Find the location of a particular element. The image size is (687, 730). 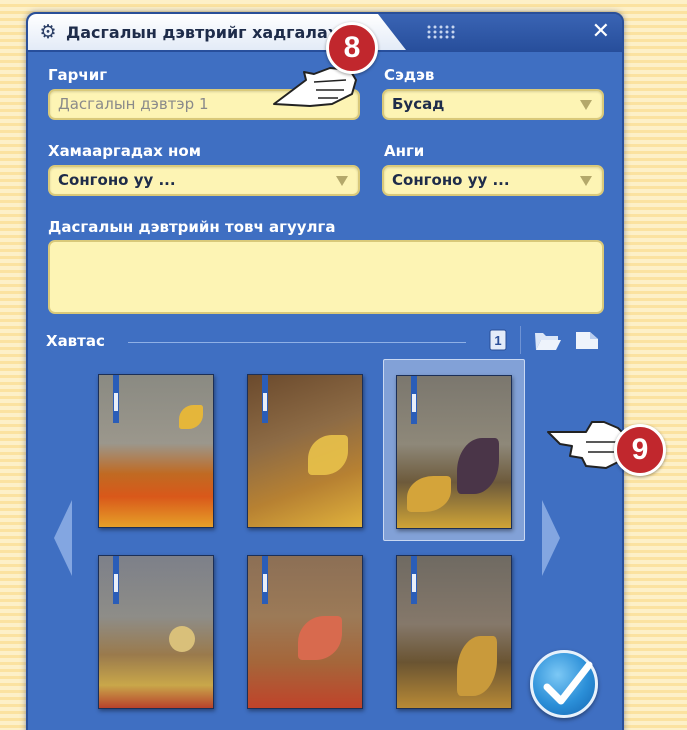

topic-select: Бусад is located at coordinates (493, 104).